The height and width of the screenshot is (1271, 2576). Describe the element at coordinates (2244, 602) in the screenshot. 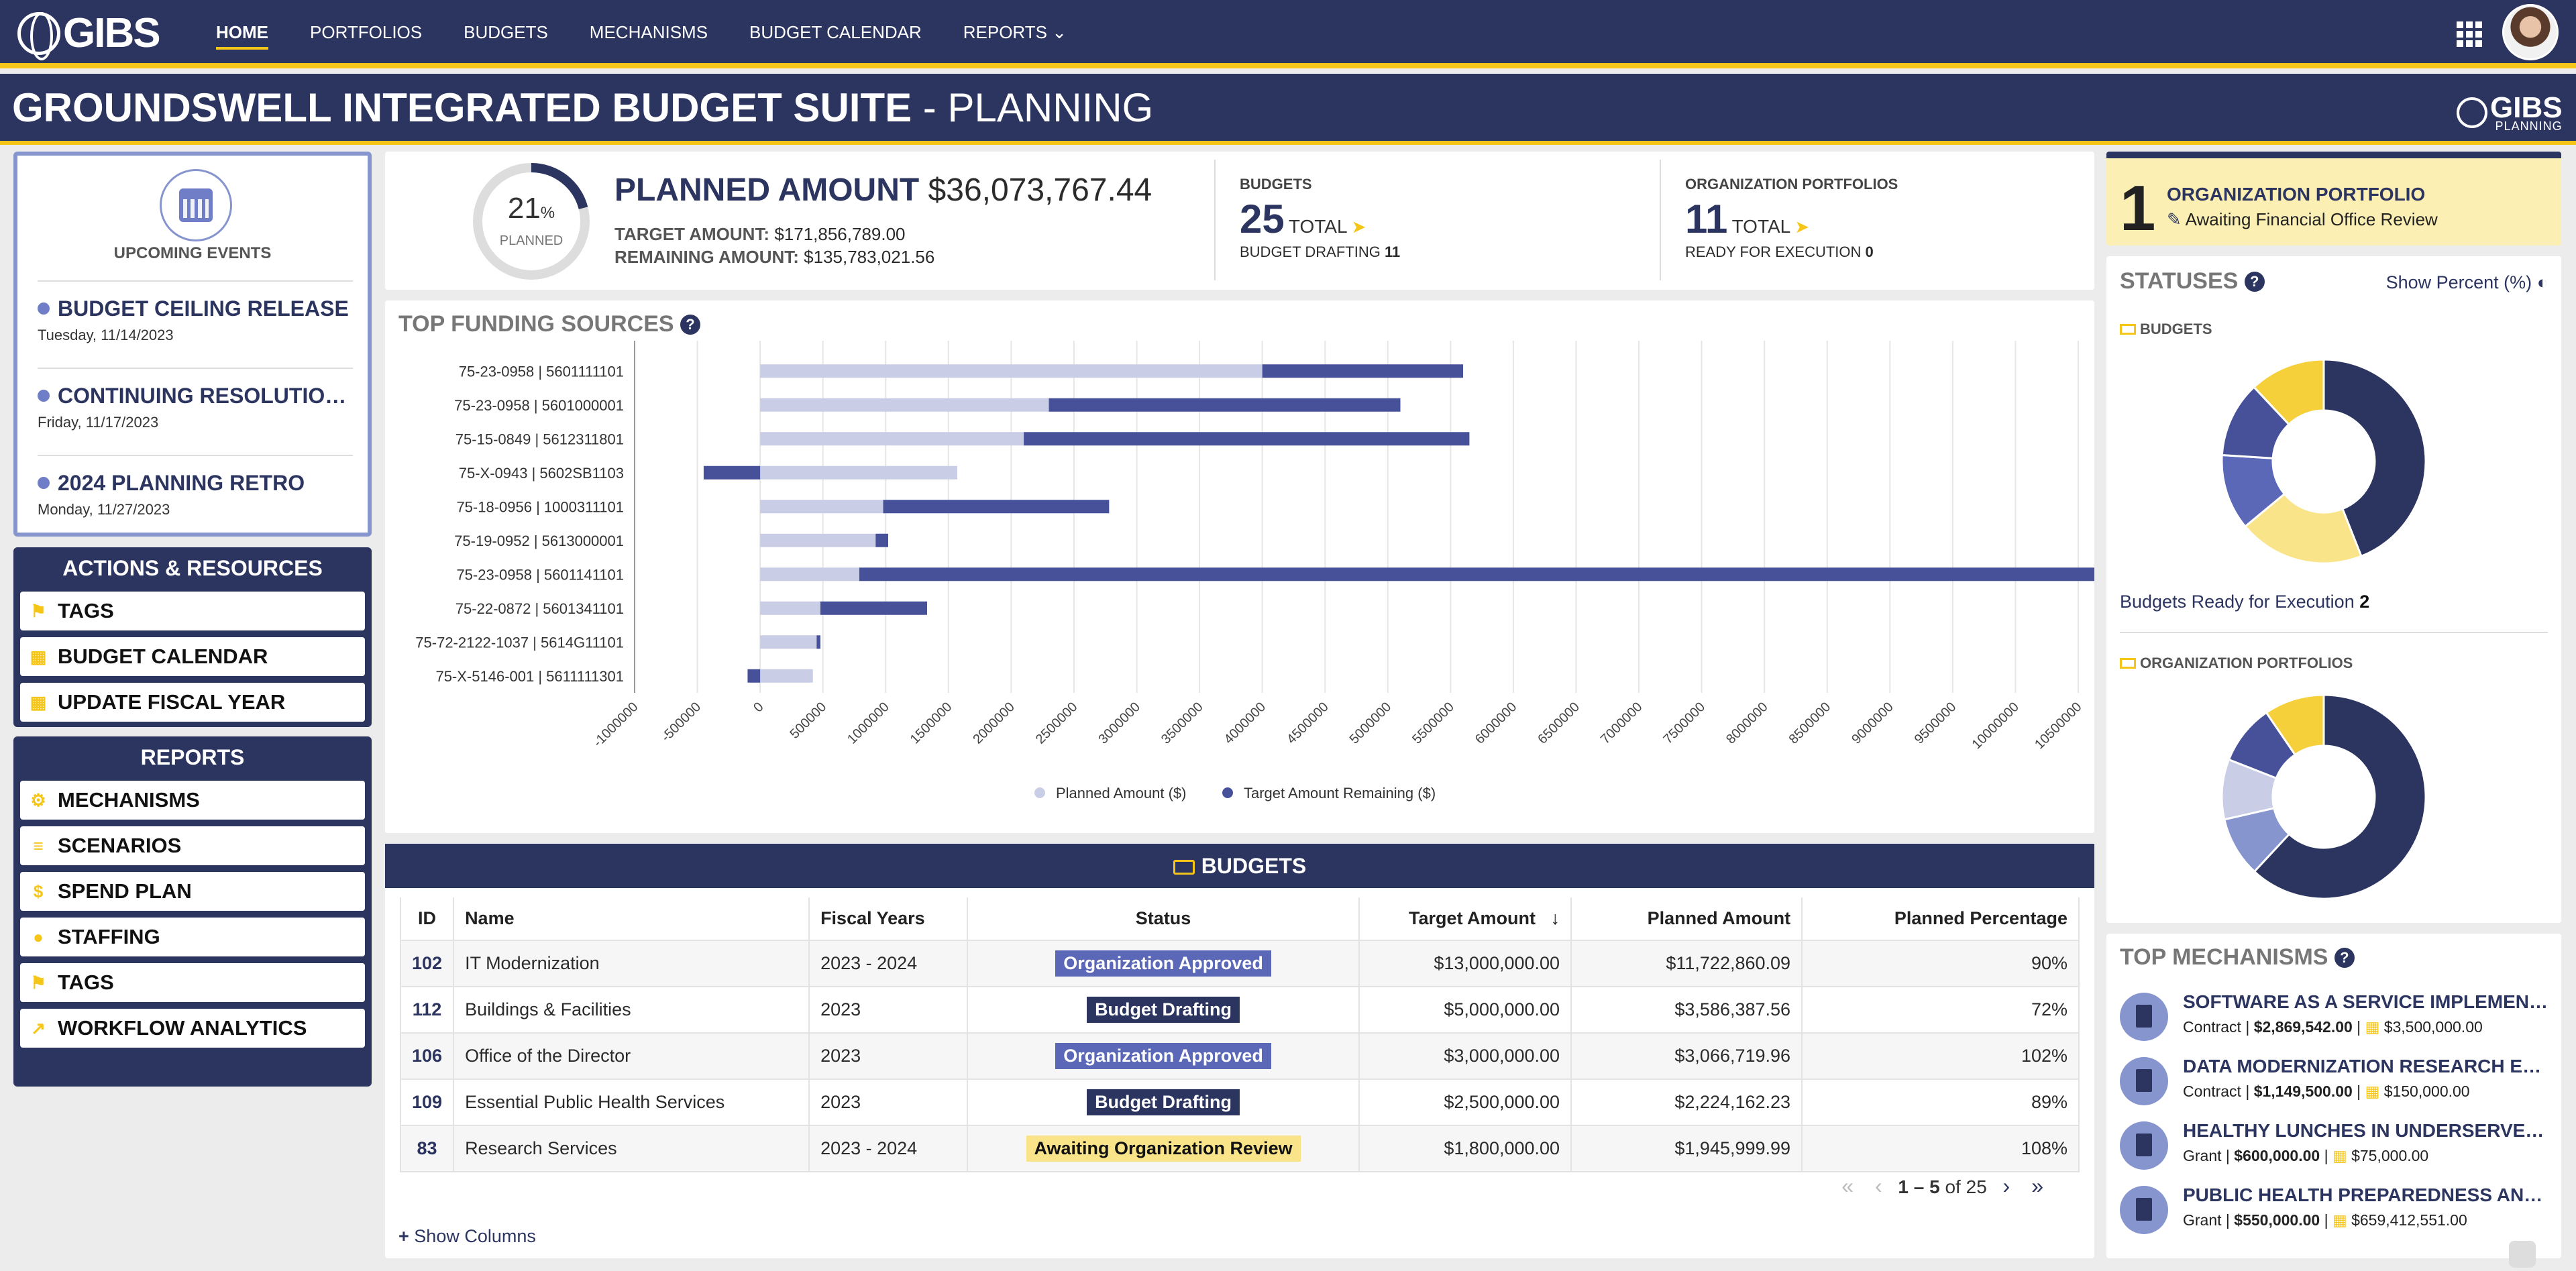

I see `budgets-ready: Budgets Ready for Execution 2` at that location.